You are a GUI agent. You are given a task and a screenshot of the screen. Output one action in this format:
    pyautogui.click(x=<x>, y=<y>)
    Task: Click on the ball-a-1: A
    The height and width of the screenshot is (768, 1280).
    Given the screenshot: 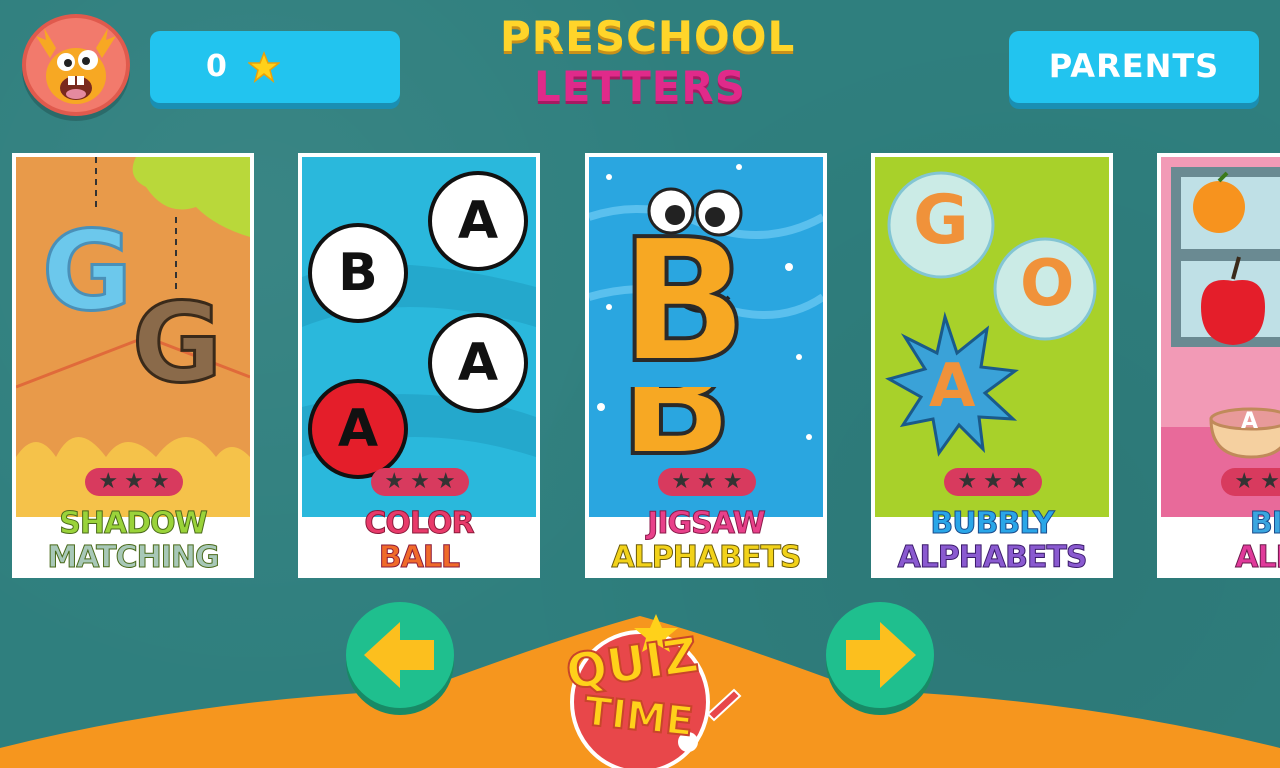 What is the action you would take?
    pyautogui.click(x=478, y=221)
    